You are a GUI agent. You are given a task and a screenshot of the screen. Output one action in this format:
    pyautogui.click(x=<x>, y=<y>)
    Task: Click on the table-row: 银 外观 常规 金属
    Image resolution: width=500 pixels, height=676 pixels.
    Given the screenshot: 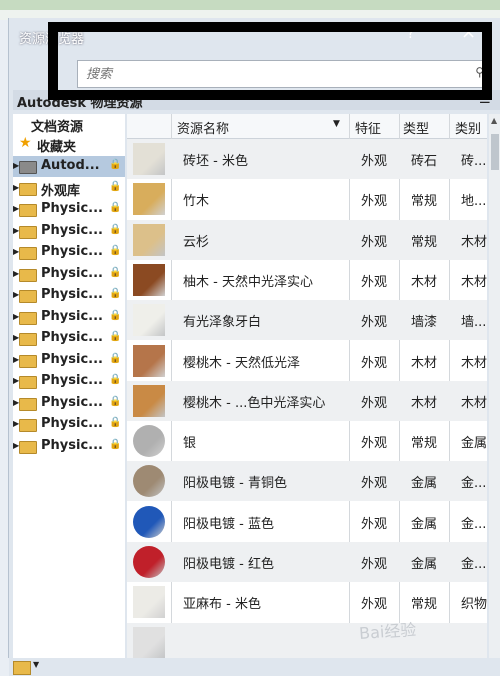 What is the action you would take?
    pyautogui.click(x=307, y=441)
    